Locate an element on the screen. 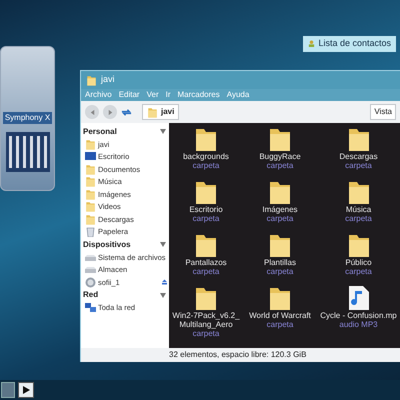 The width and height of the screenshot is (400, 400). contacts-button: Lista de contactos is located at coordinates (349, 44).